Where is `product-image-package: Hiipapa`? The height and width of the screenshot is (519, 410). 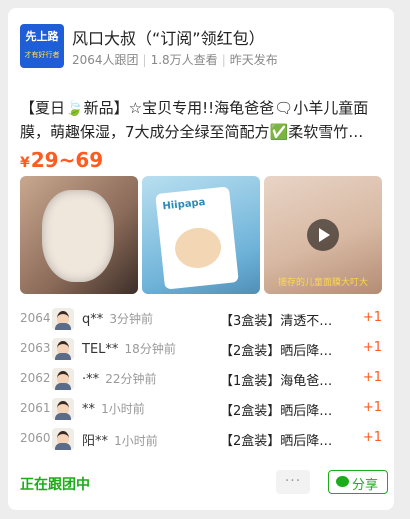
product-image-package: Hiipapa is located at coordinates (201, 235).